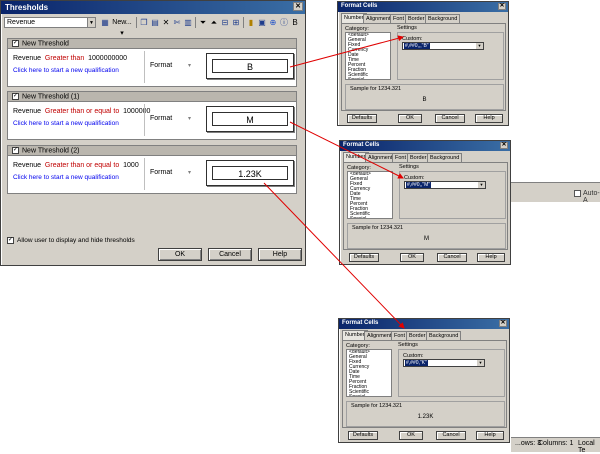 This screenshot has width=600, height=454. I want to click on threshold-name: New Threshold (1), so click(51, 97).